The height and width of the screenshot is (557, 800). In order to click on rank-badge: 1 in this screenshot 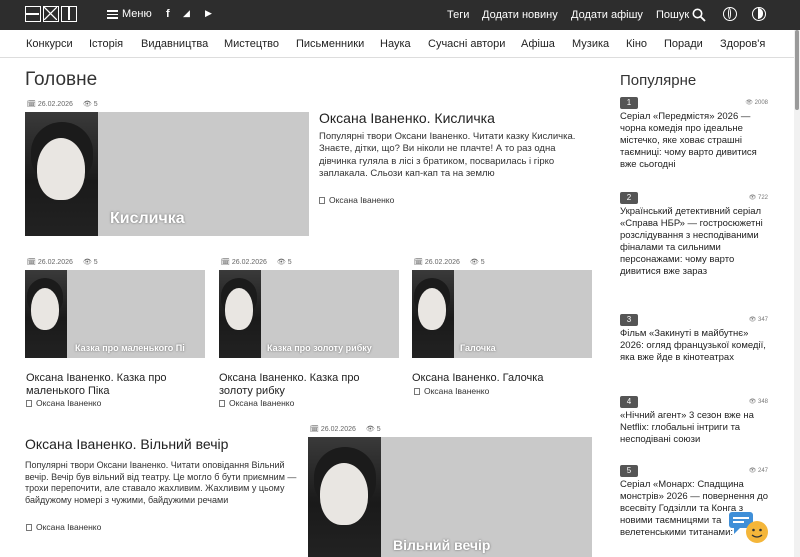, I will do `click(629, 103)`.